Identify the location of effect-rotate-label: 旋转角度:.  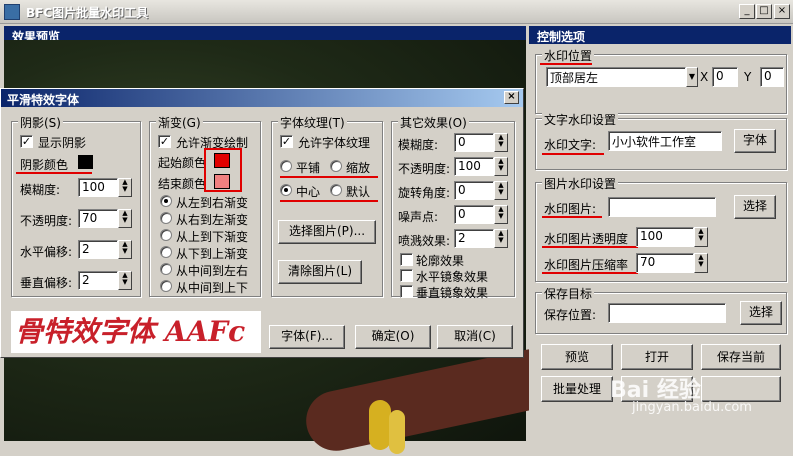
(424, 193).